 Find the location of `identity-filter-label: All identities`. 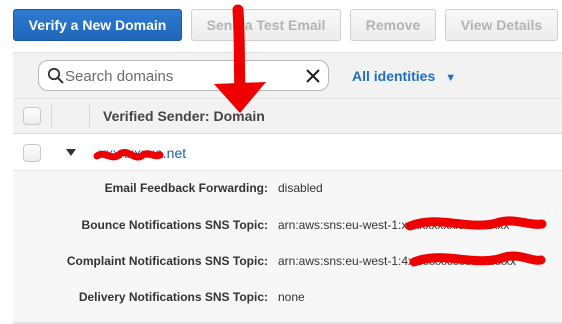

identity-filter-label: All identities is located at coordinates (394, 76).